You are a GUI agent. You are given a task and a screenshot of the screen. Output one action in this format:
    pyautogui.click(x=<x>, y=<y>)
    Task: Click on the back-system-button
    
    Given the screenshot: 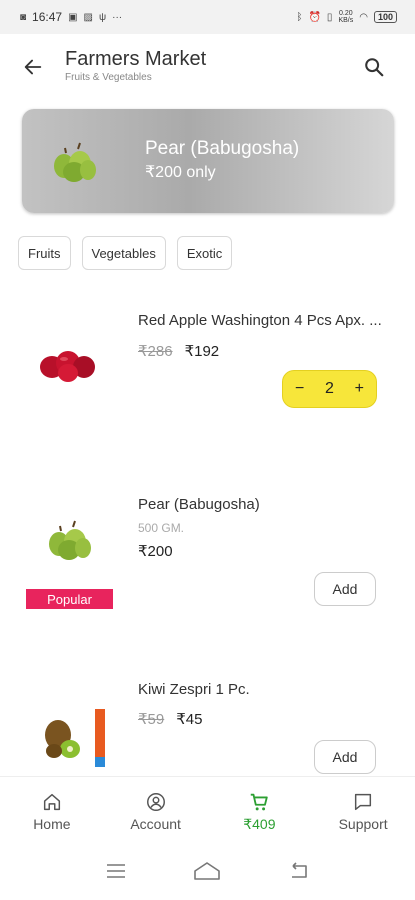 What is the action you would take?
    pyautogui.click(x=299, y=871)
    